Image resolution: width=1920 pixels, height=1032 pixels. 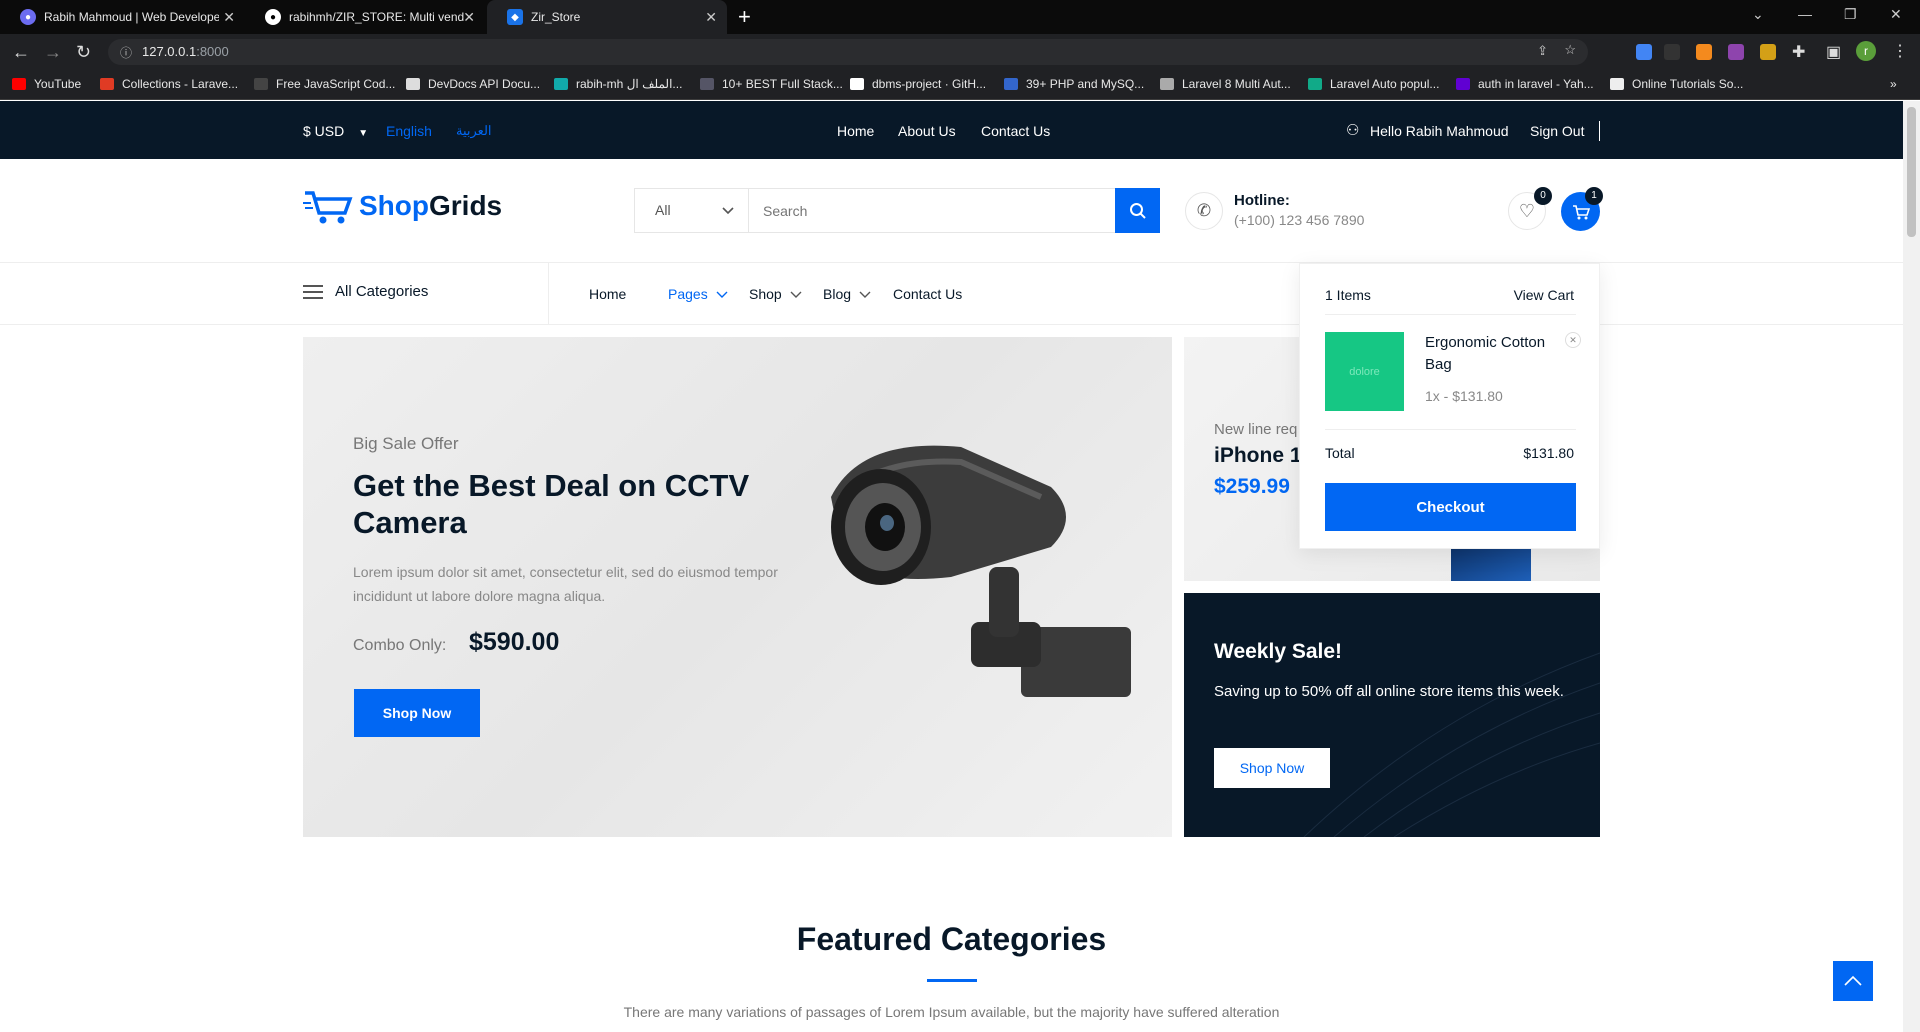 I want to click on featured-title: Featured Categories, so click(x=951, y=939).